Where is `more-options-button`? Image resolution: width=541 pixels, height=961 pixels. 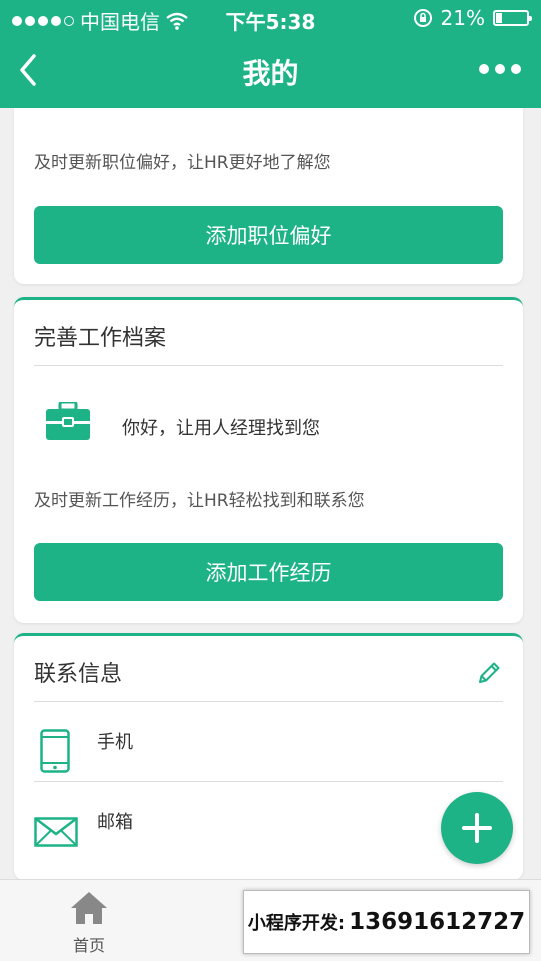 more-options-button is located at coordinates (500, 69).